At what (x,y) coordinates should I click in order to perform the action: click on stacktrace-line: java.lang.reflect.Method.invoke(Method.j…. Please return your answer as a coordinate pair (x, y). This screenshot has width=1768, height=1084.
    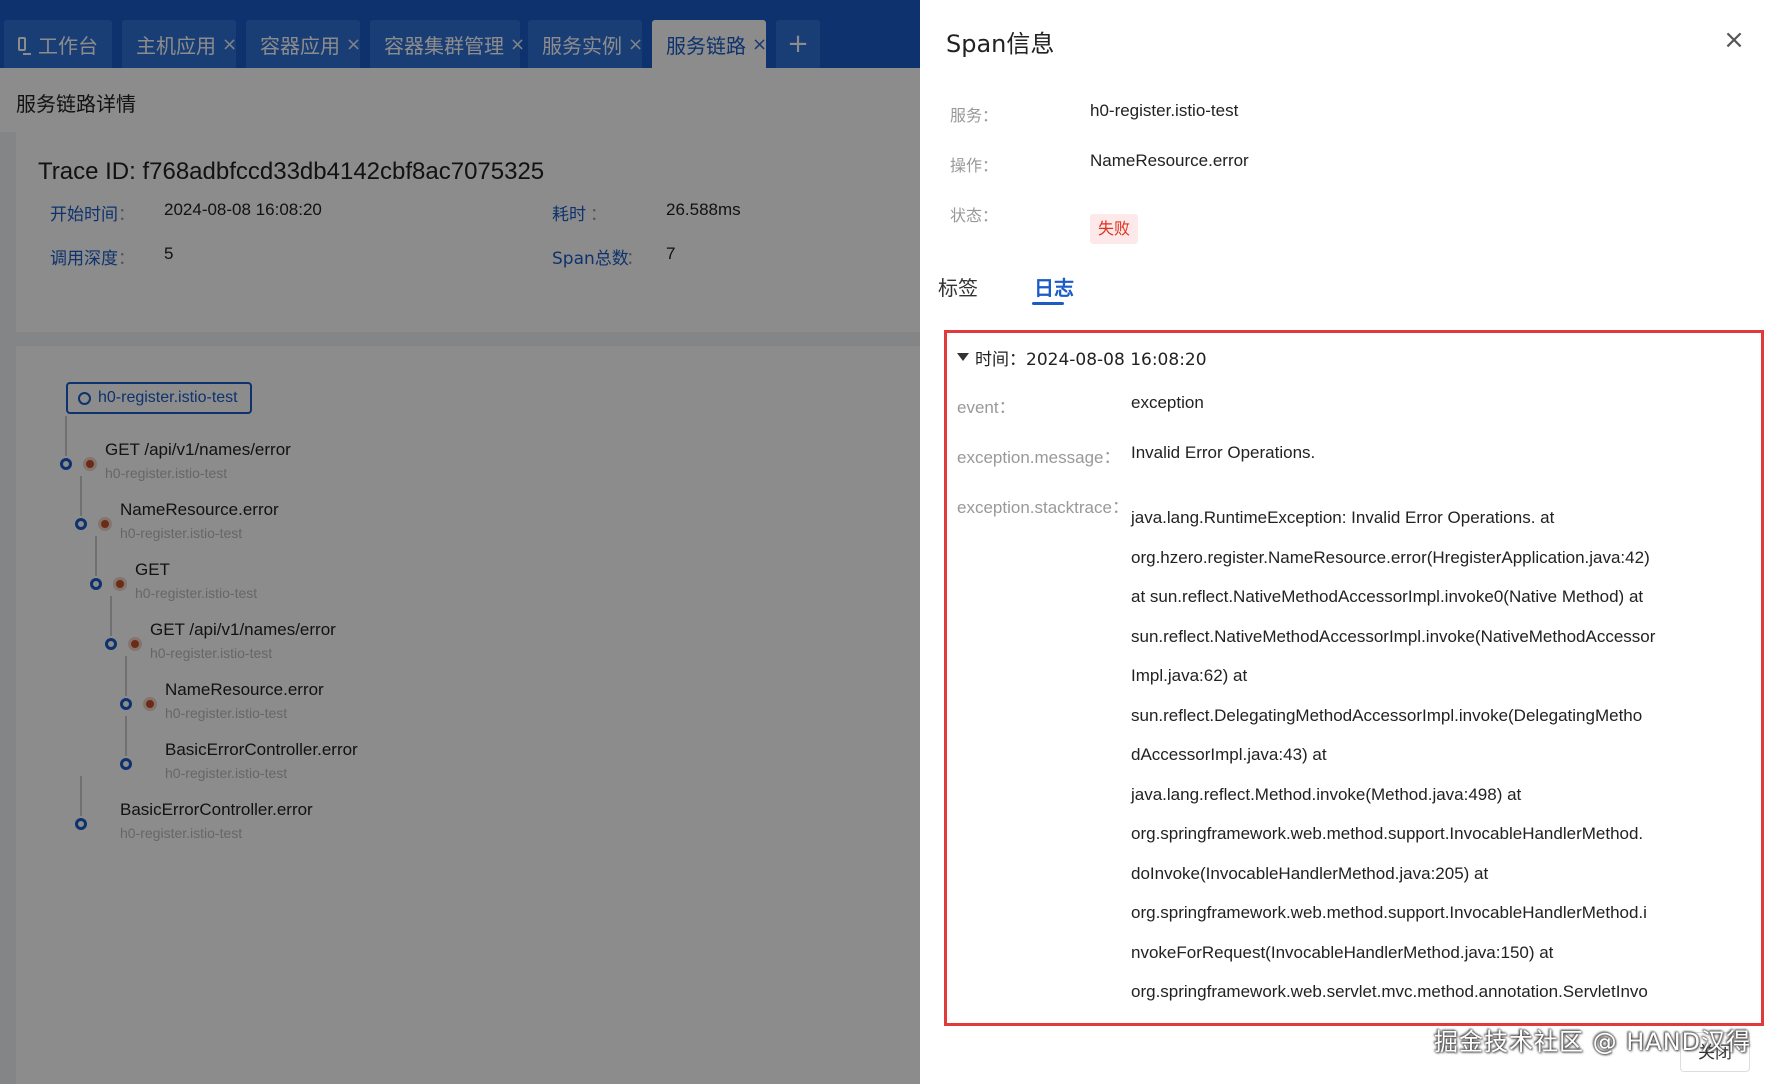
    Looking at the image, I should click on (1326, 794).